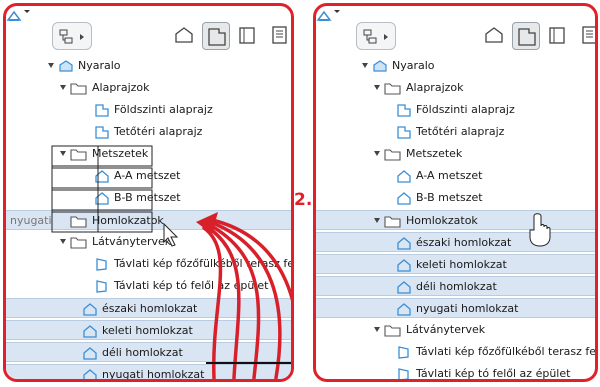 The image size is (600, 387). I want to click on tree-item-label: keleti homlokzat, so click(461, 264).